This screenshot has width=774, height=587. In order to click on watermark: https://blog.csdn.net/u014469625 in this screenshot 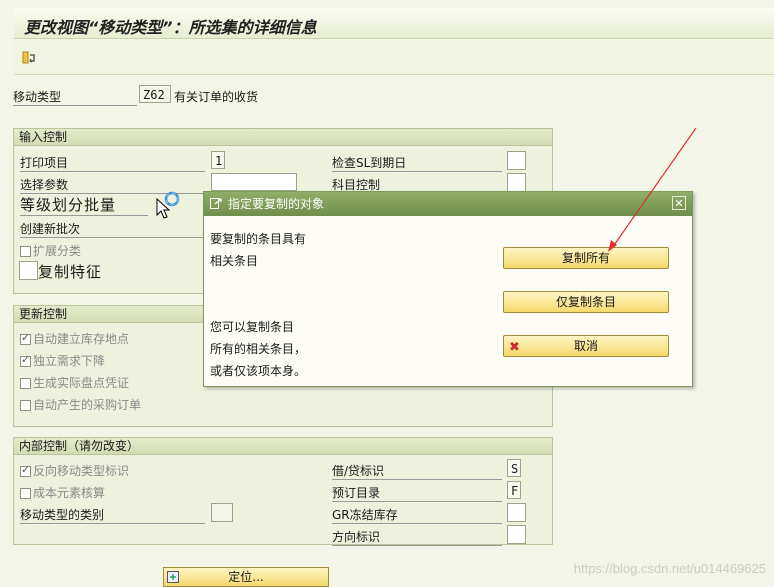, I will do `click(669, 568)`.